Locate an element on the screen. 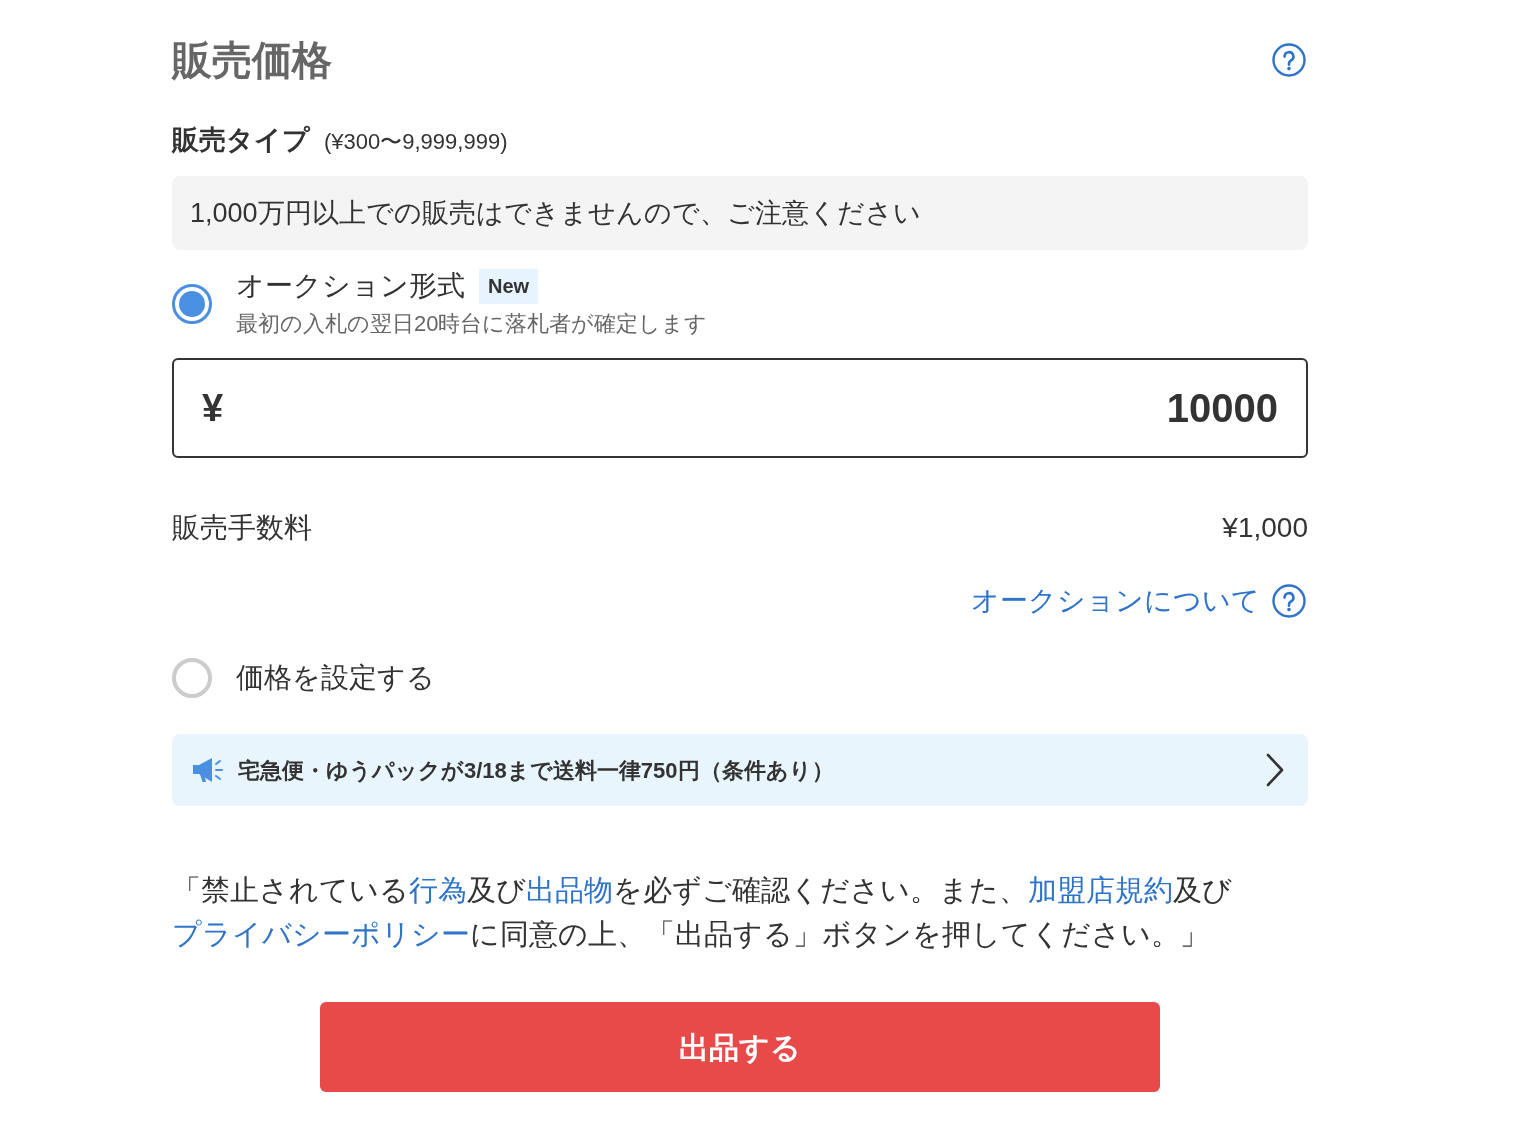 The height and width of the screenshot is (1126, 1532). fee-amount: ¥1,000 is located at coordinates (1265, 528).